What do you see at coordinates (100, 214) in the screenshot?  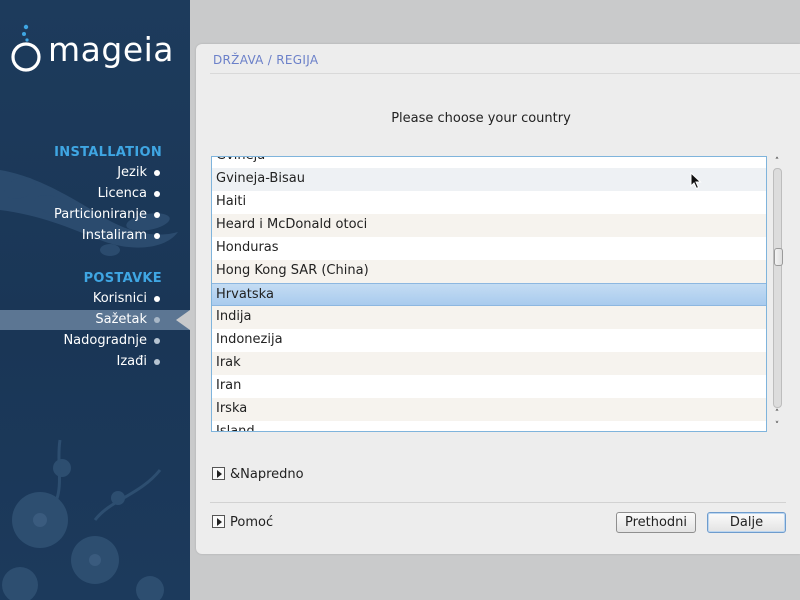 I see `sidebar-item-label: Particioniranje` at bounding box center [100, 214].